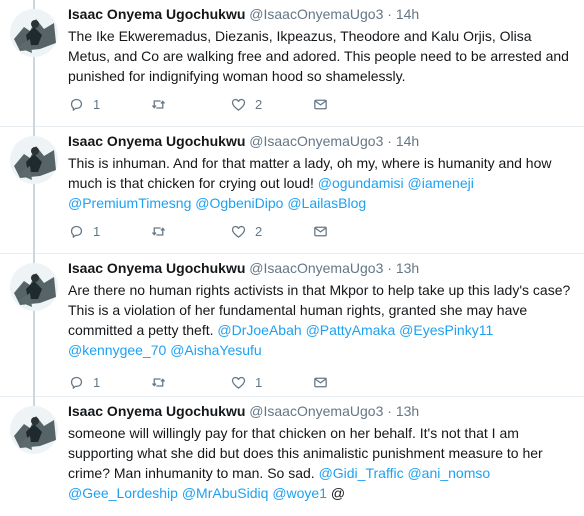 The width and height of the screenshot is (584, 516). I want to click on mention-link: @Gee_Lordeship, so click(123, 493).